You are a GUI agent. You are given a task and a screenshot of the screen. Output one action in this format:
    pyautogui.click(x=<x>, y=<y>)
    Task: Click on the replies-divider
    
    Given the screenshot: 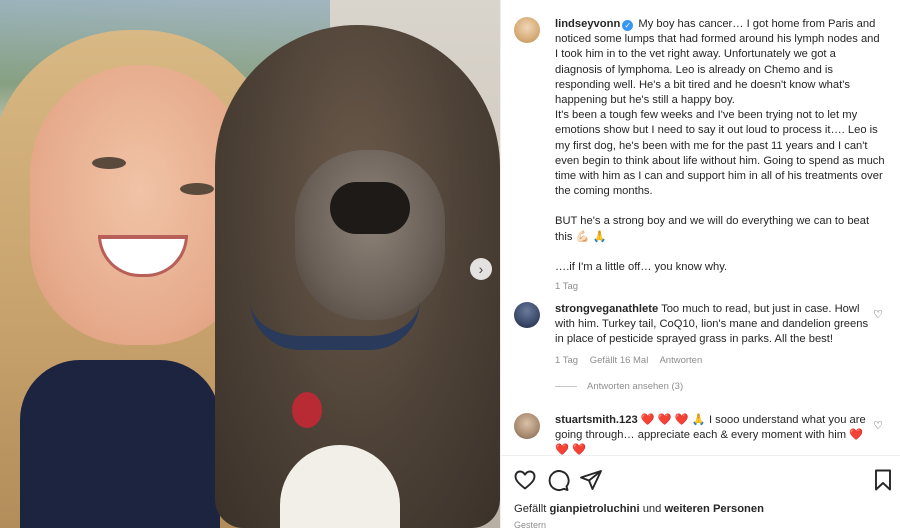 What is the action you would take?
    pyautogui.click(x=566, y=386)
    